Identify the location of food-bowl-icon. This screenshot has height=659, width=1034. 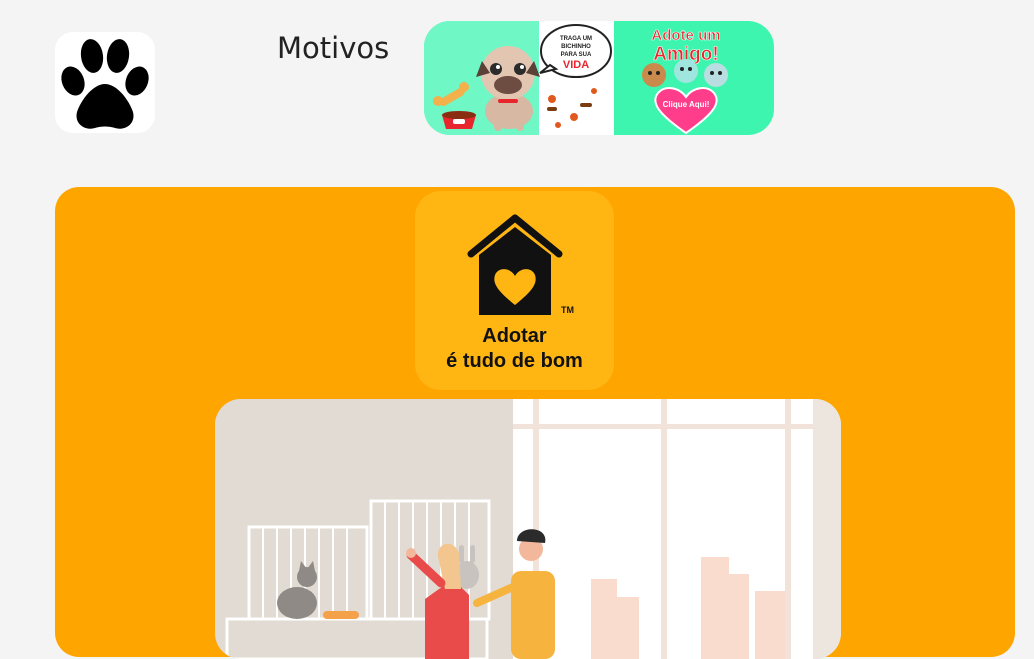
(459, 120).